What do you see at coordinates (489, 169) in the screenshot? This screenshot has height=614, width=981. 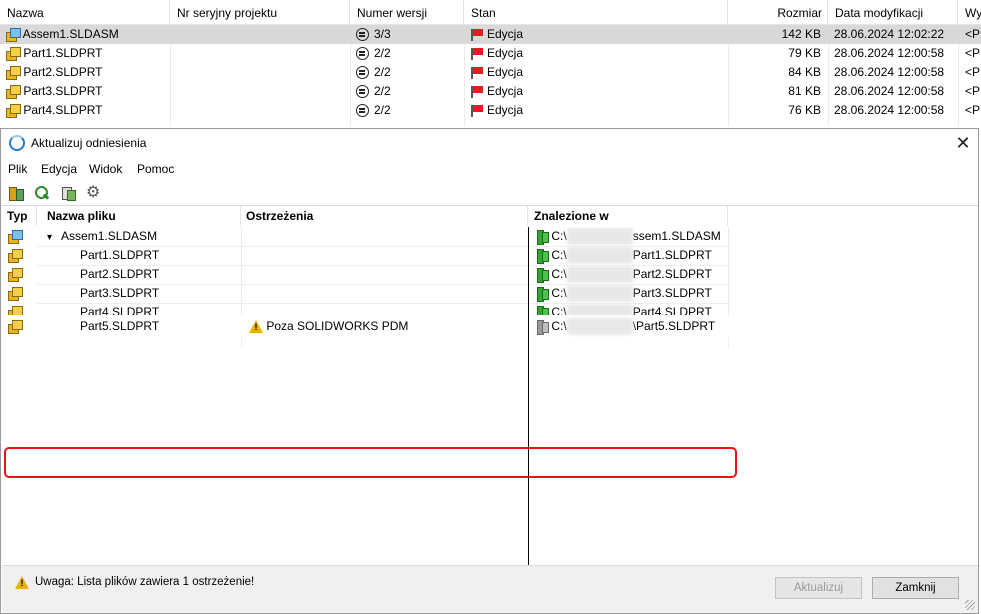 I see `menu-bar: Plik Edycja Widok Pomoc` at bounding box center [489, 169].